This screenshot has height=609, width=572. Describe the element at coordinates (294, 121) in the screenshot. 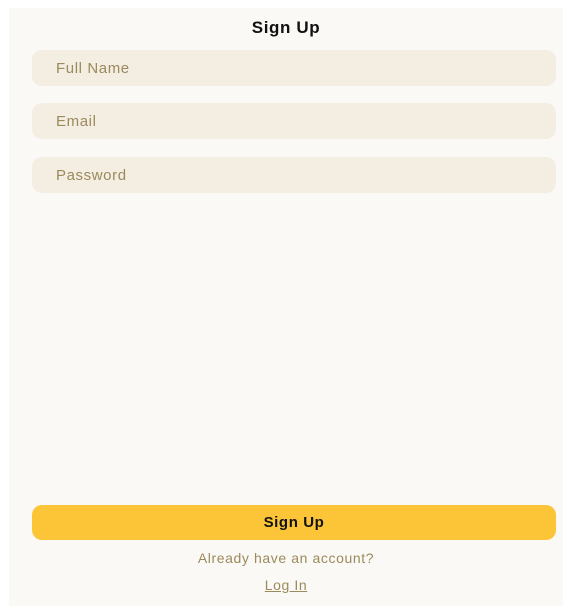

I see `email-field` at that location.